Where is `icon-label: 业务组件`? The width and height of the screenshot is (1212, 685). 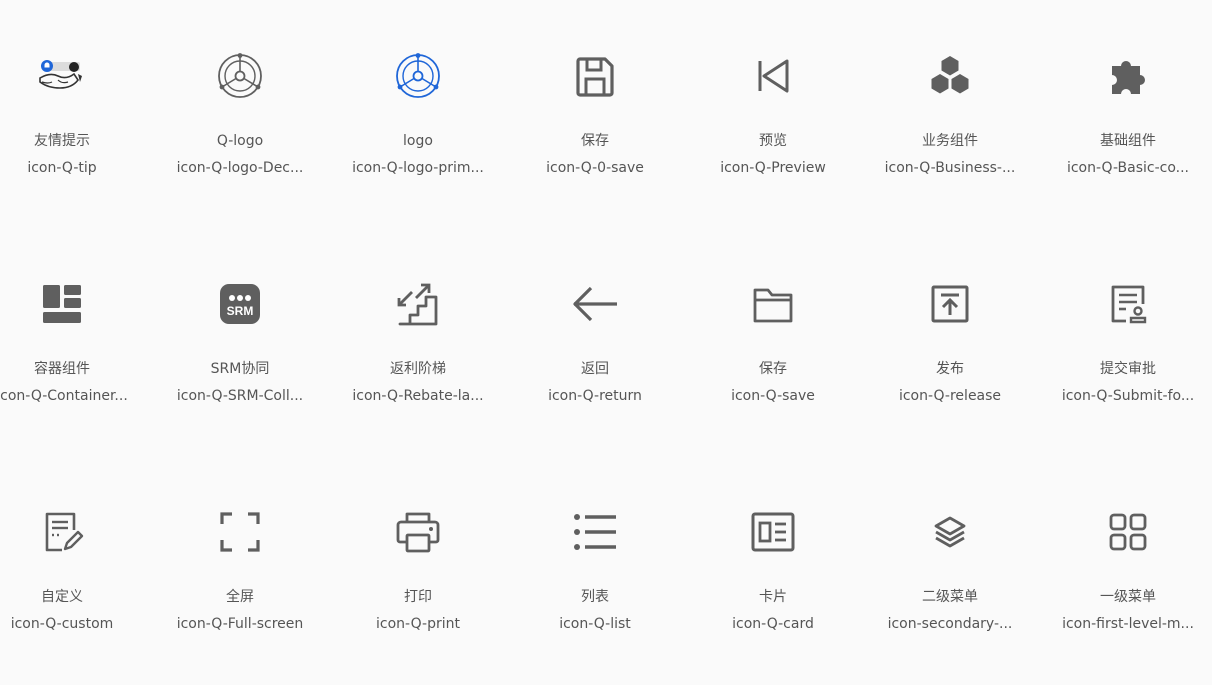
icon-label: 业务组件 is located at coordinates (950, 141).